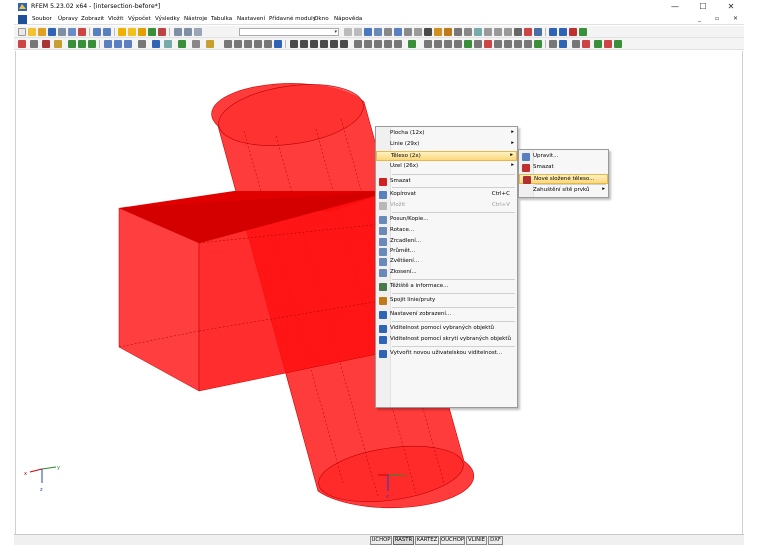  What do you see at coordinates (152, 32) in the screenshot?
I see `results-icon` at bounding box center [152, 32].